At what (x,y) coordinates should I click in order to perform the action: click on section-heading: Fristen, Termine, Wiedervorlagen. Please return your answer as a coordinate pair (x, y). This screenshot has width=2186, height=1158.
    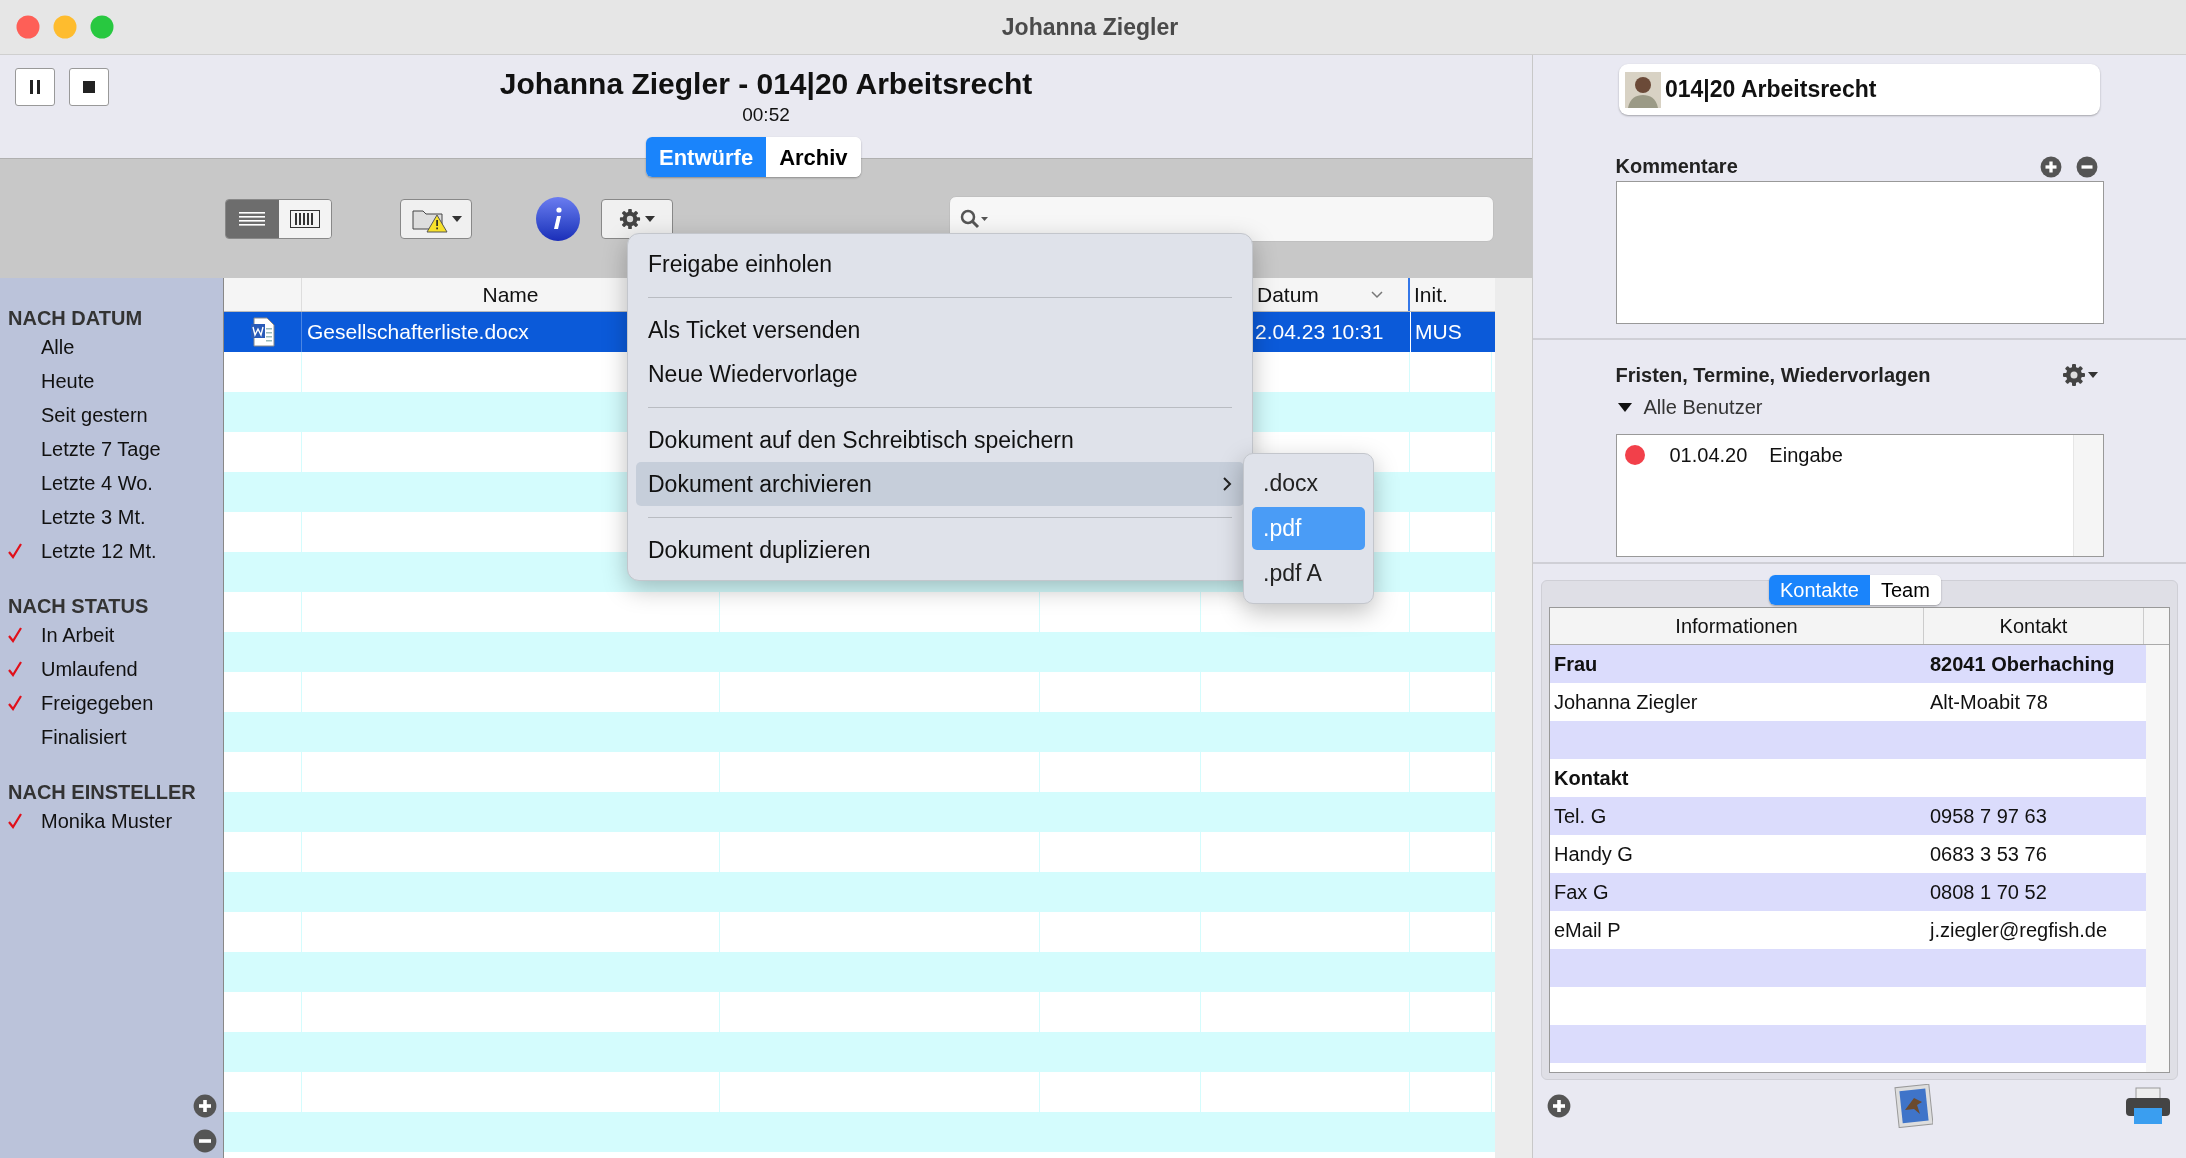
    Looking at the image, I should click on (1773, 375).